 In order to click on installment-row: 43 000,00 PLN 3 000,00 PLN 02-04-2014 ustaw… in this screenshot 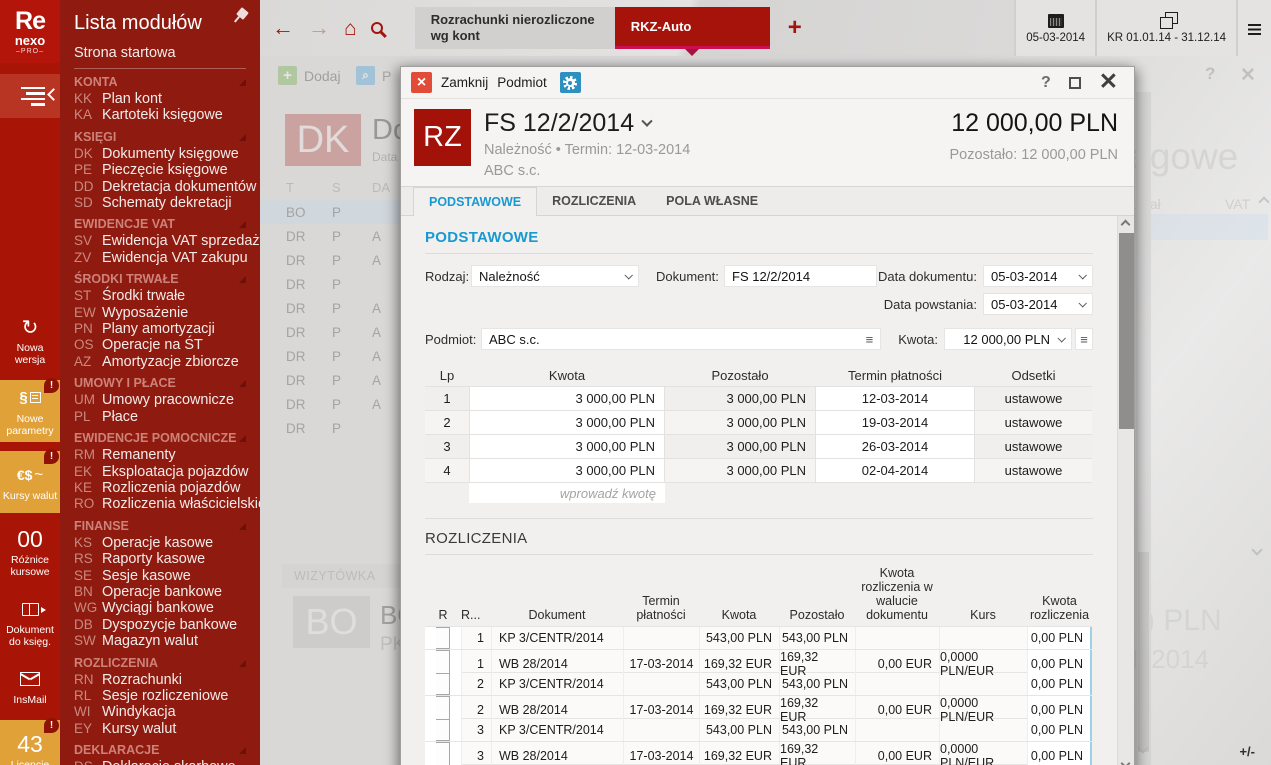, I will do `click(758, 470)`.